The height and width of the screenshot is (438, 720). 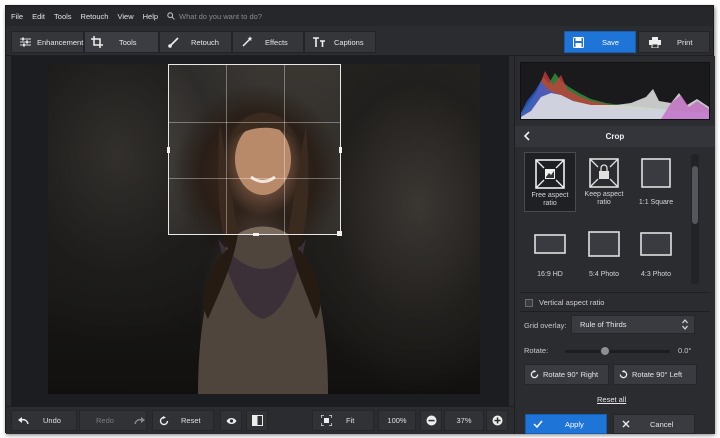 I want to click on fit-label: Fit, so click(x=350, y=420).